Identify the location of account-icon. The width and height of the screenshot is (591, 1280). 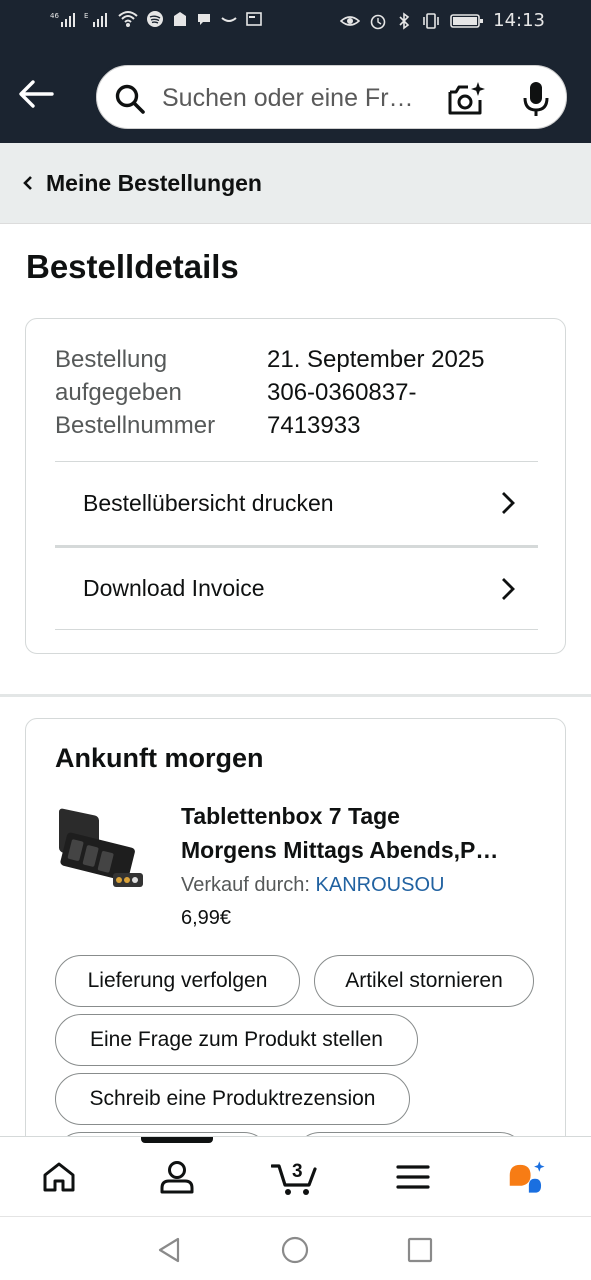
(177, 1177).